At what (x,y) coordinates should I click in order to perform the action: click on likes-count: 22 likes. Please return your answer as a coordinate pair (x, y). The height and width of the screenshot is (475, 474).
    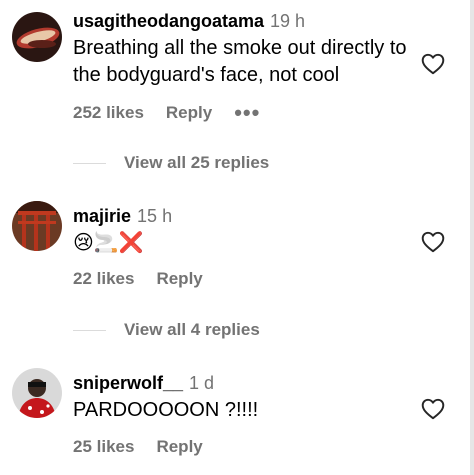
    Looking at the image, I should click on (103, 279).